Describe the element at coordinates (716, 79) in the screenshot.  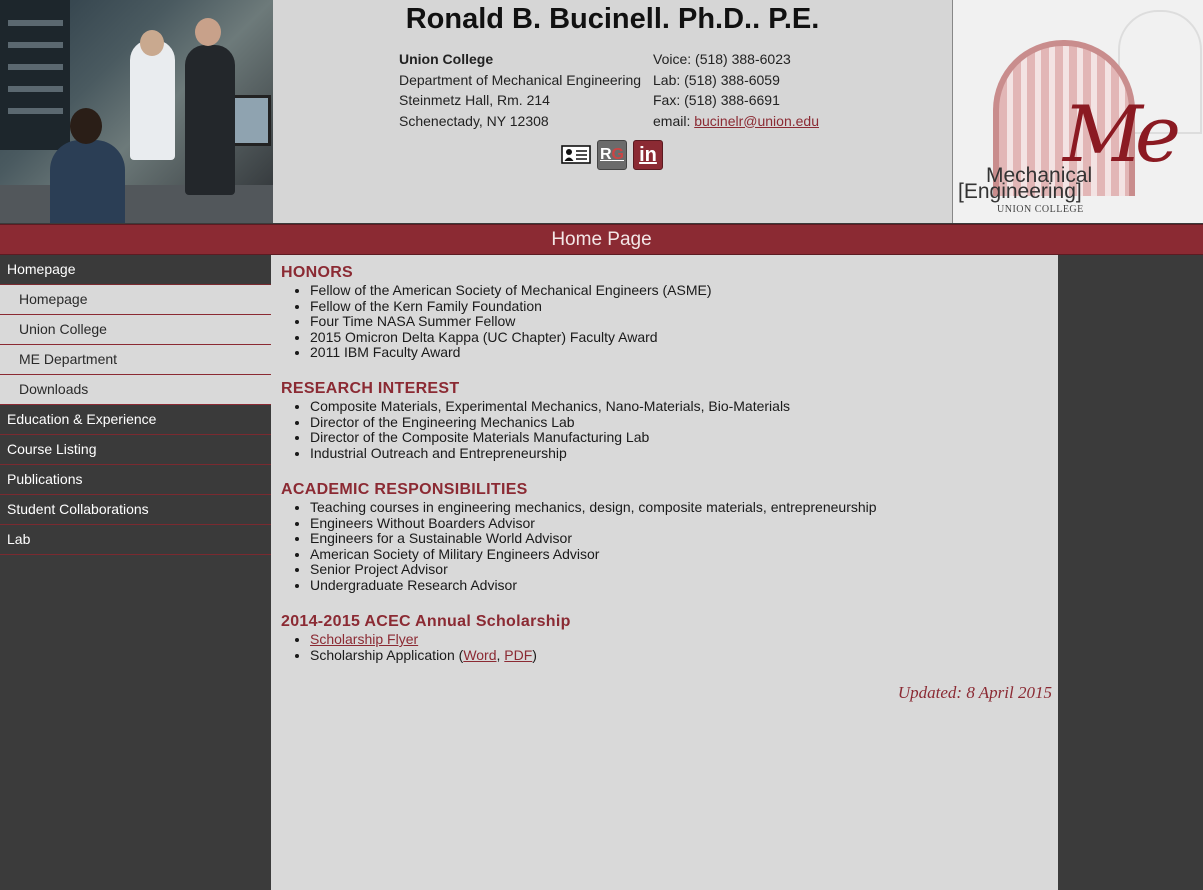
I see `lab-phone: Lab: (518) 388-6059` at that location.